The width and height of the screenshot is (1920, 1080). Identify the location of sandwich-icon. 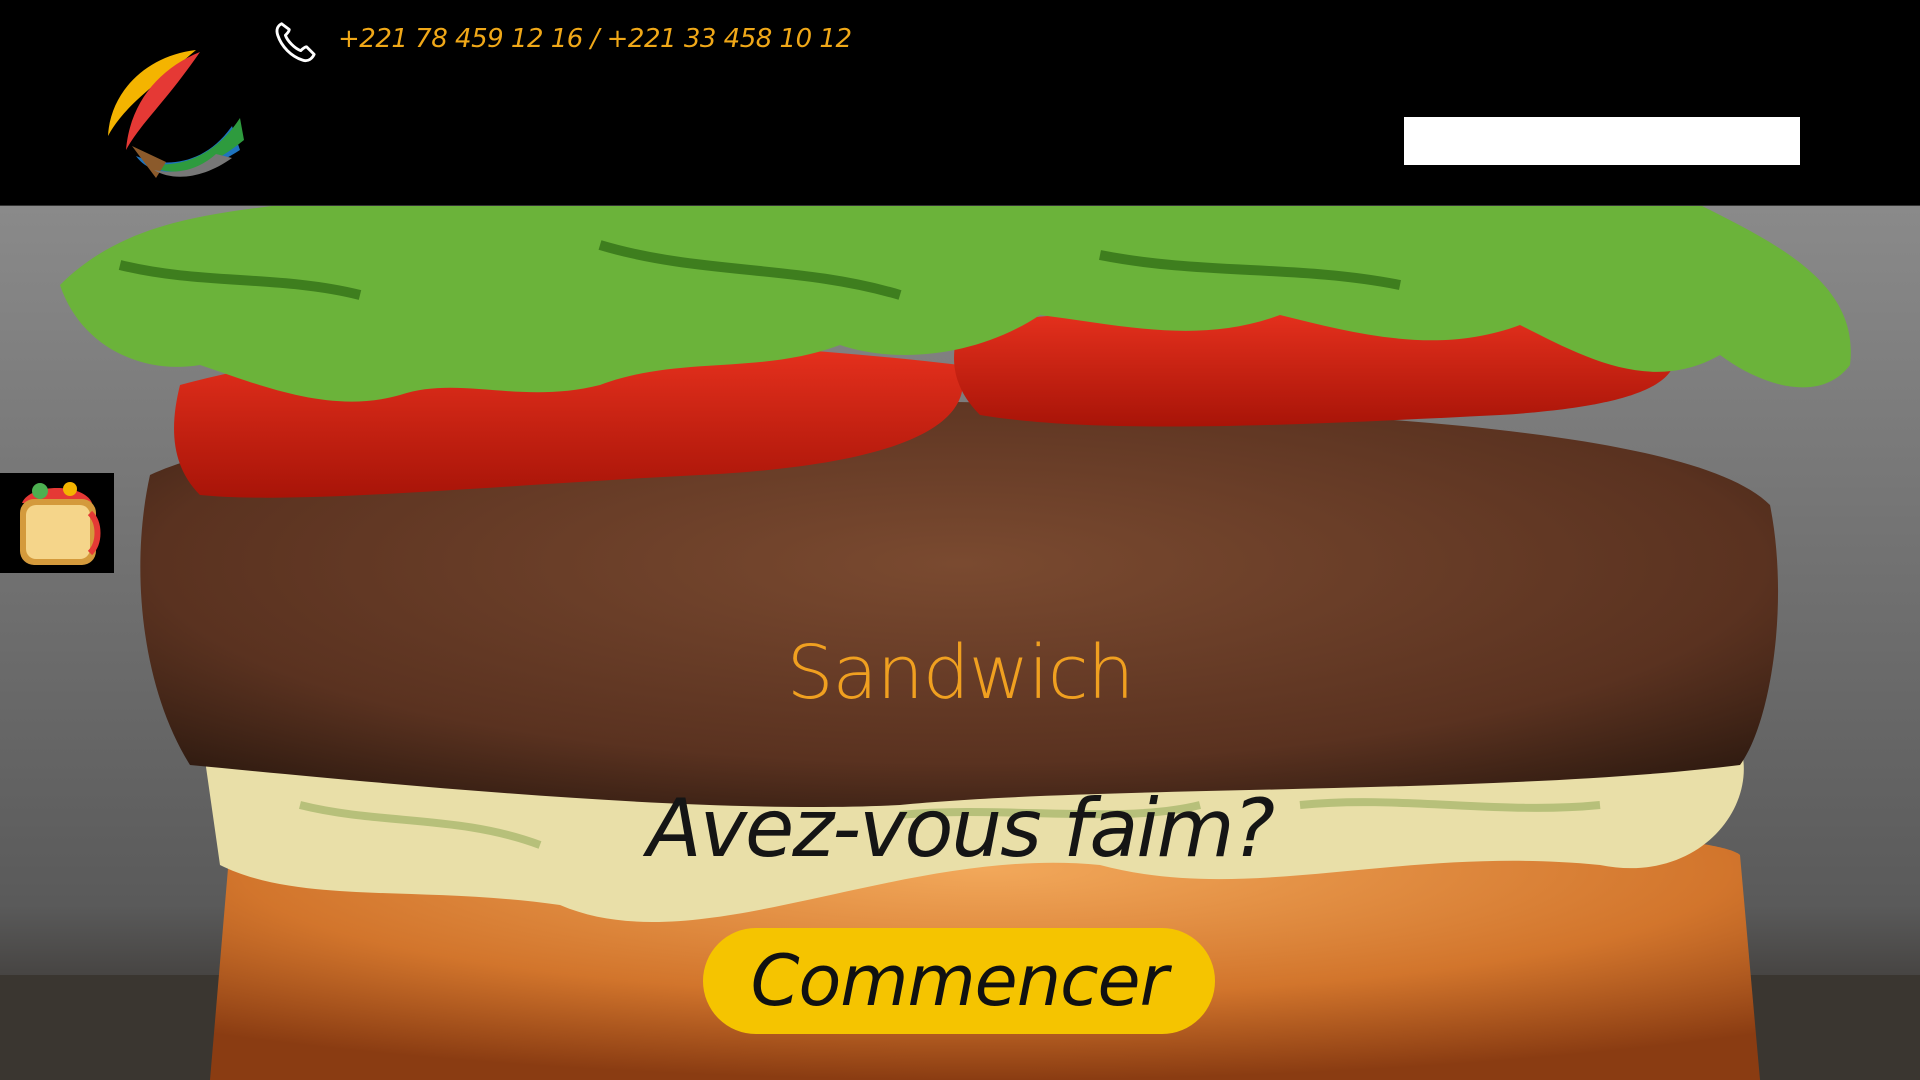
(57, 523).